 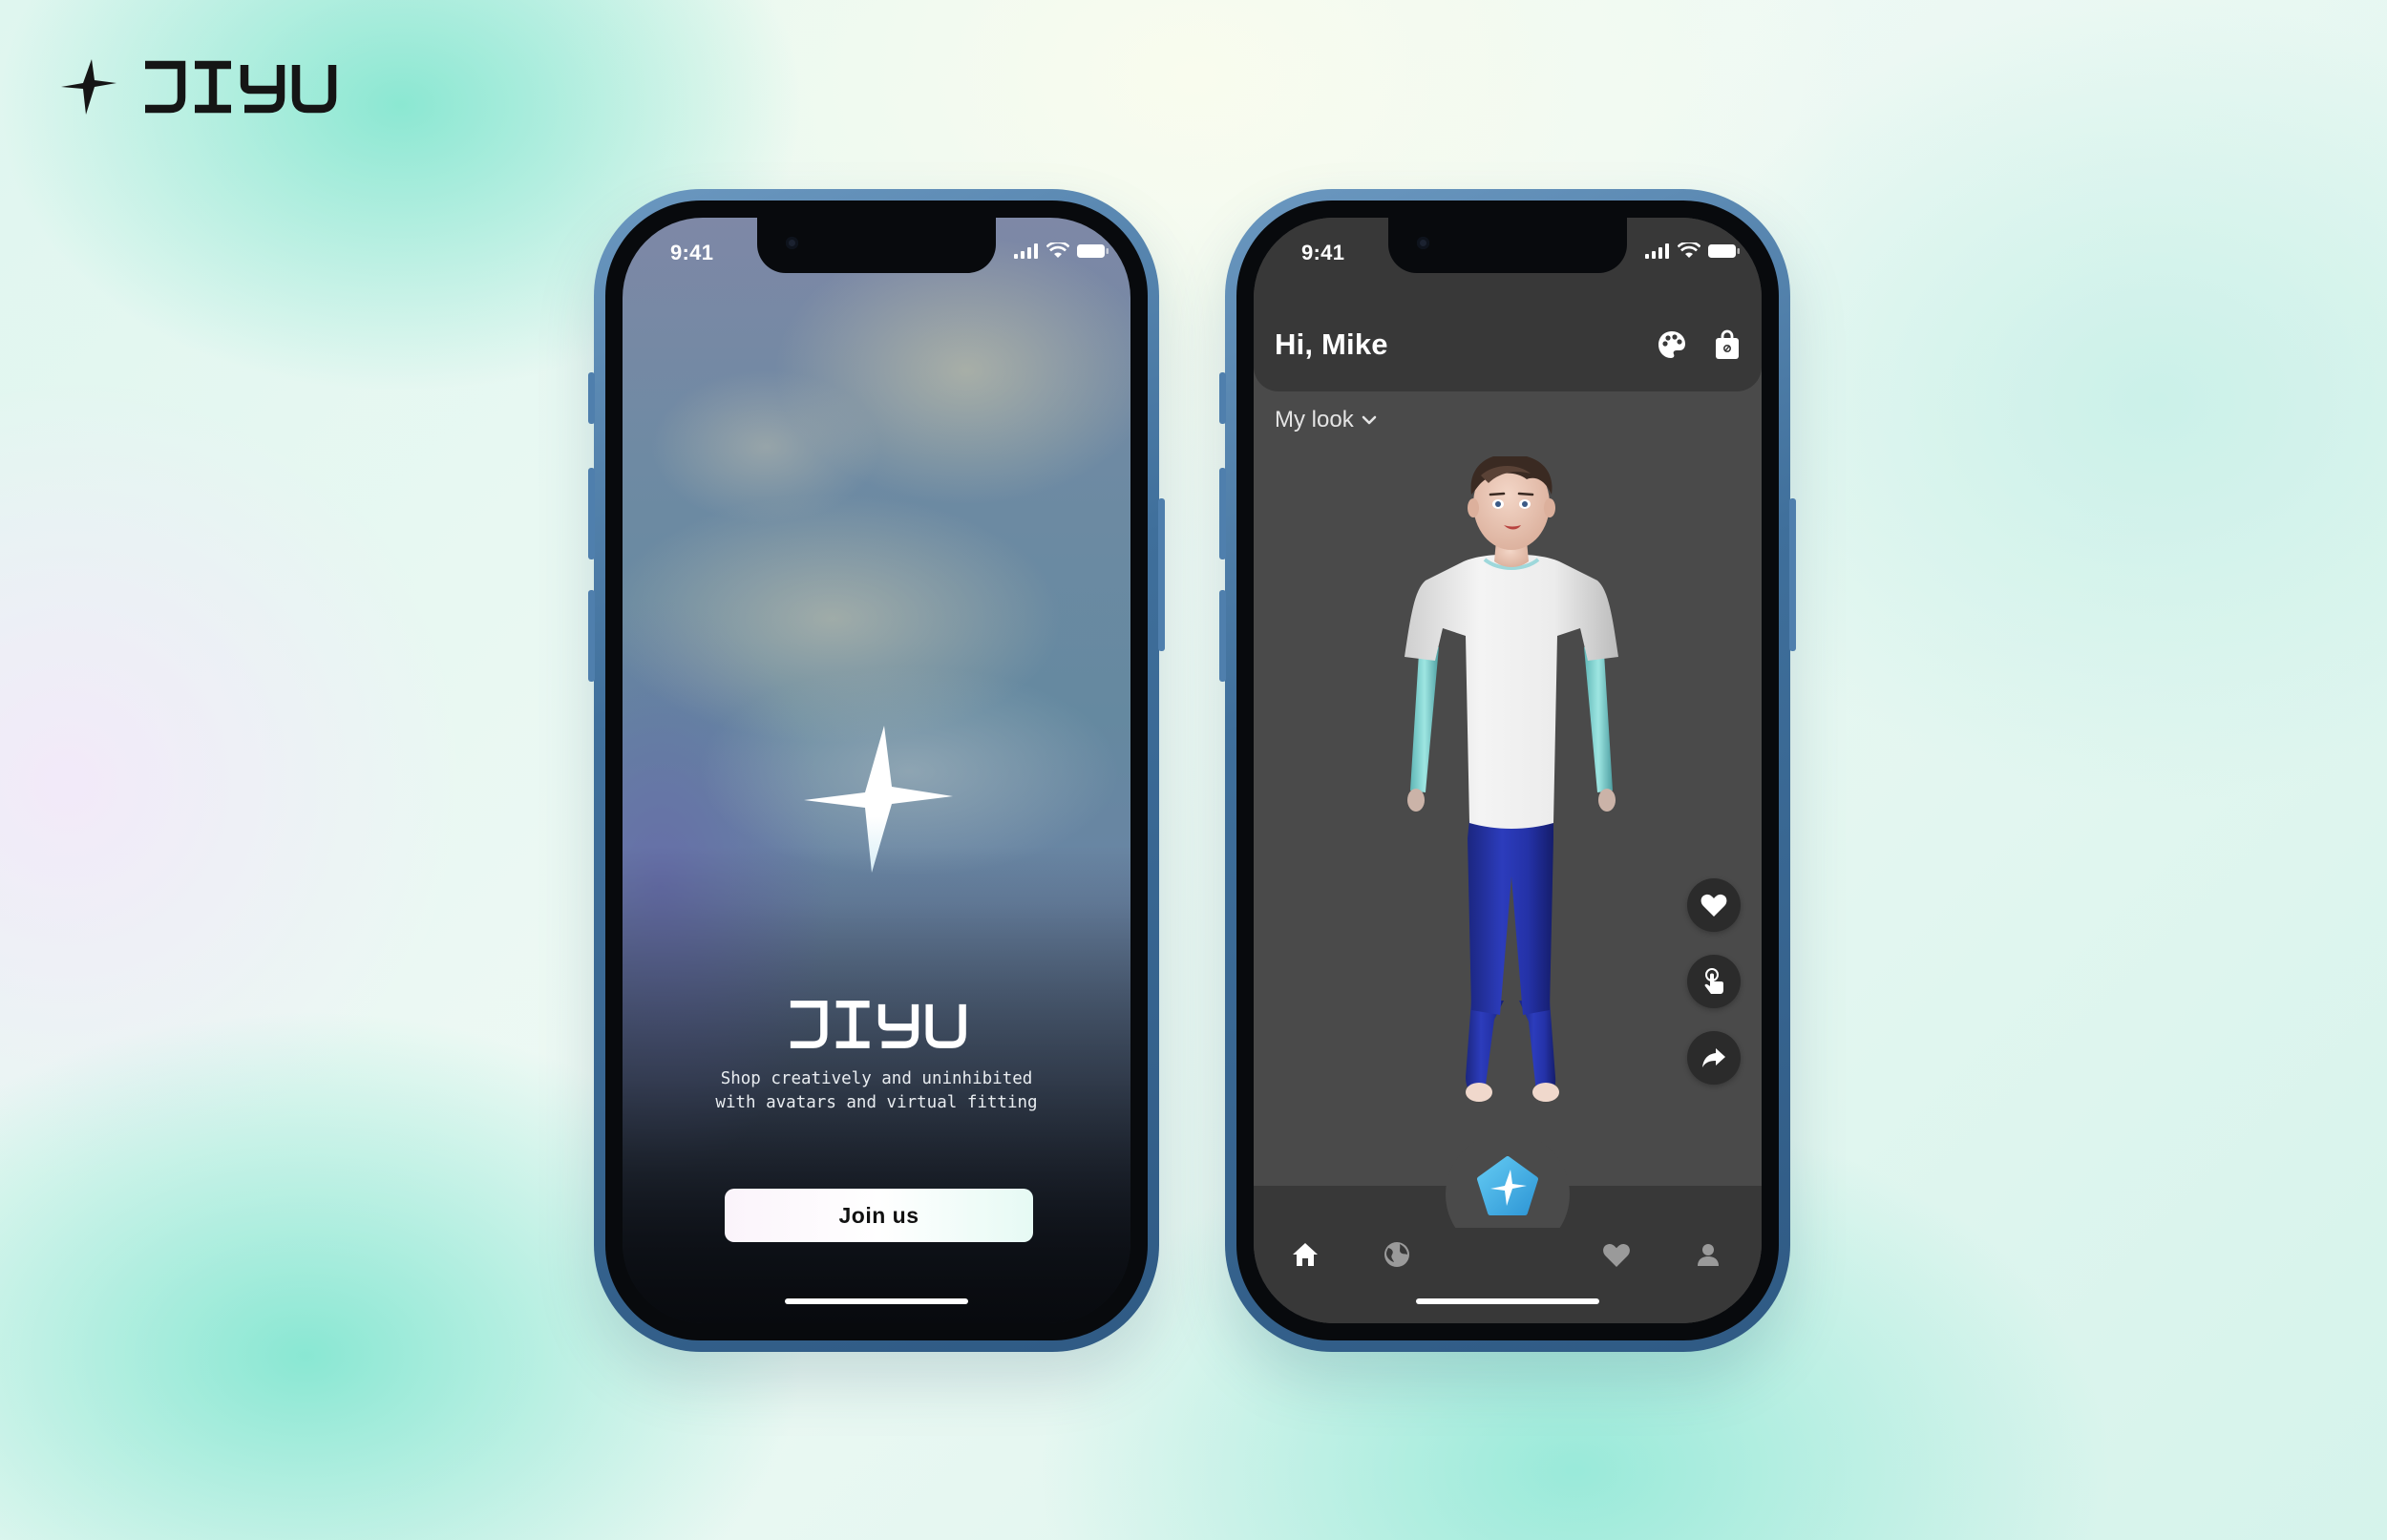 What do you see at coordinates (1672, 344) in the screenshot?
I see `palette-icon` at bounding box center [1672, 344].